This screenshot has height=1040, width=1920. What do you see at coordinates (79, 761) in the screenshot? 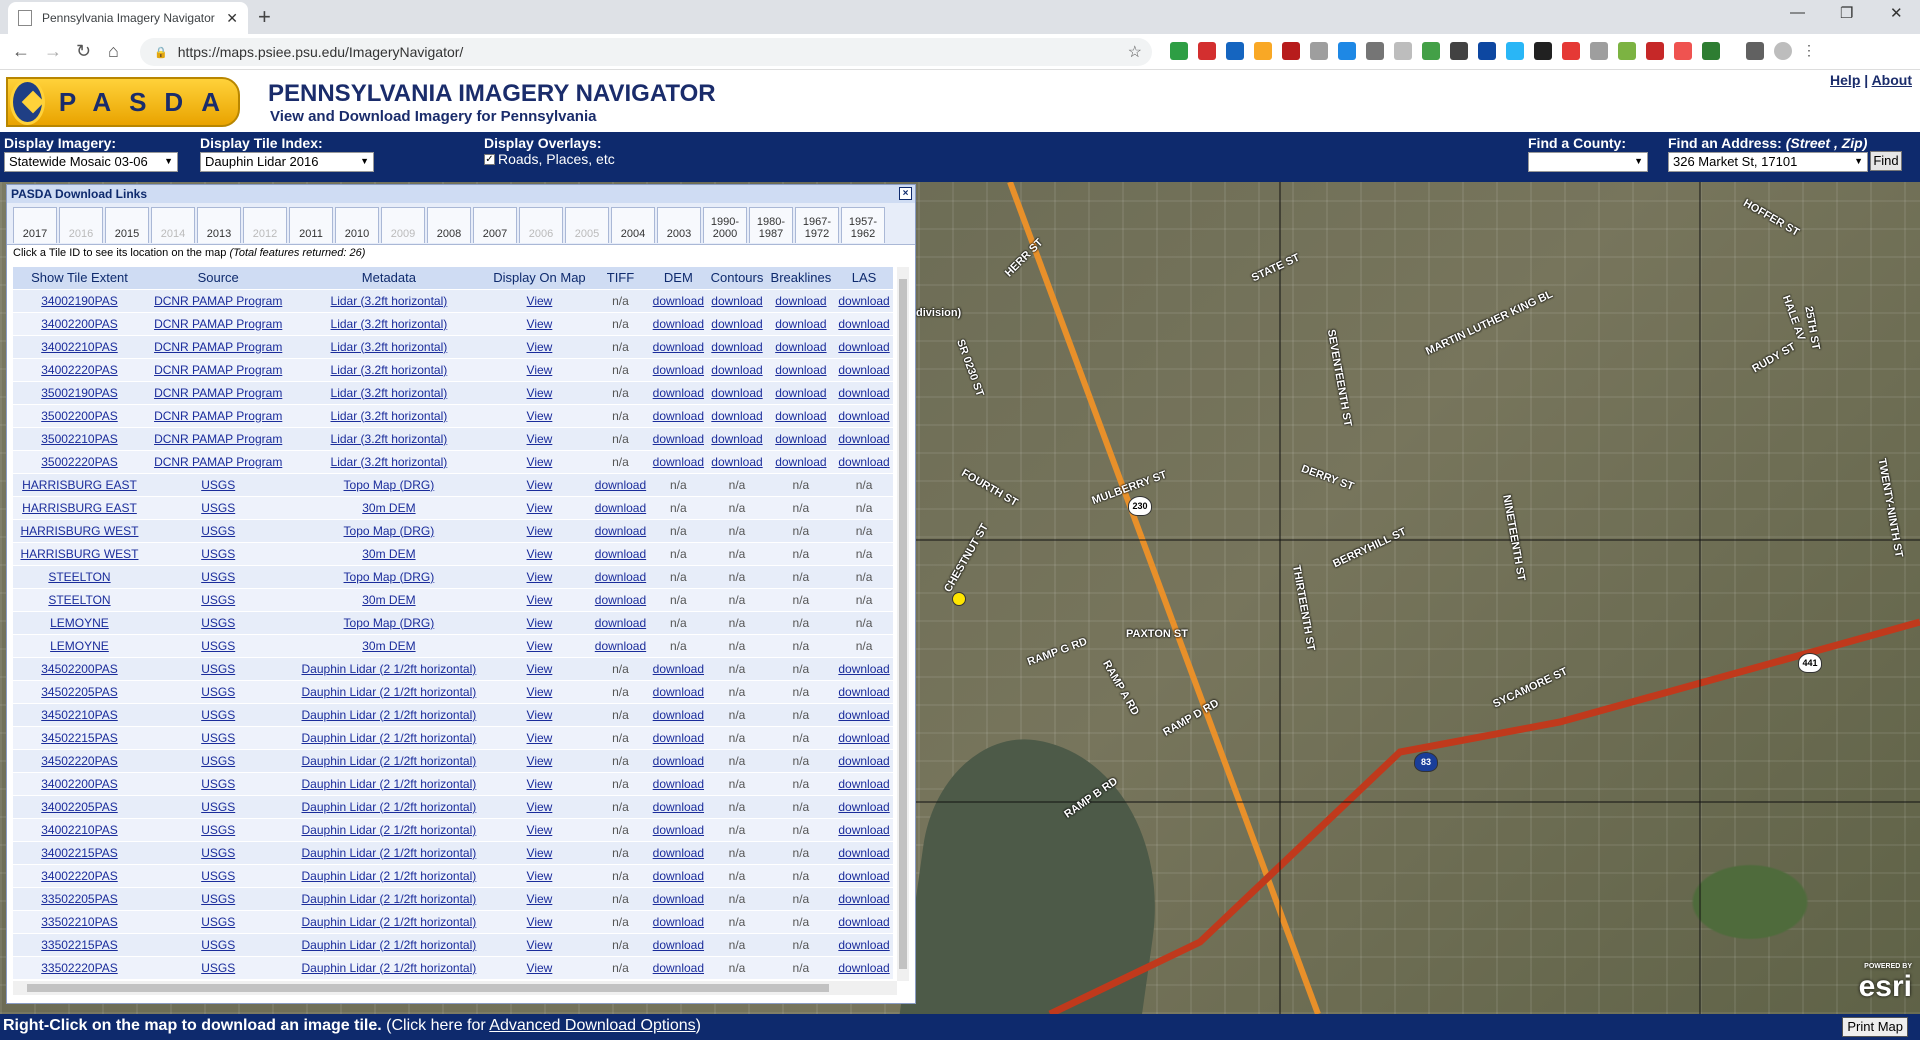
I see `table-cell: 34502220PAS` at bounding box center [79, 761].